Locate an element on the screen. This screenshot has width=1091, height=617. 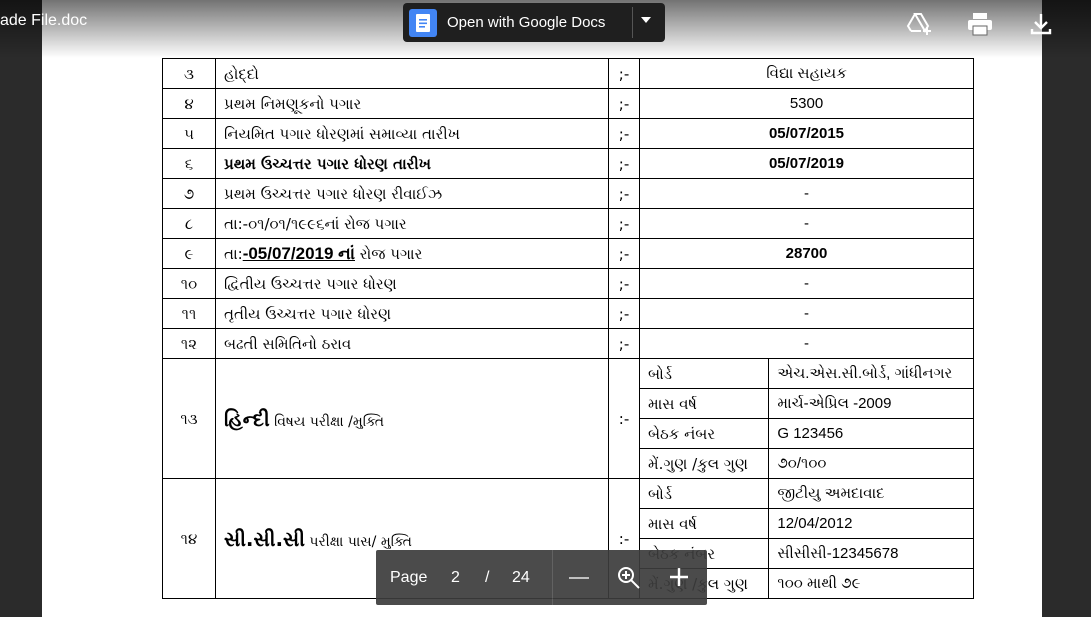
plus-icon is located at coordinates (679, 579).